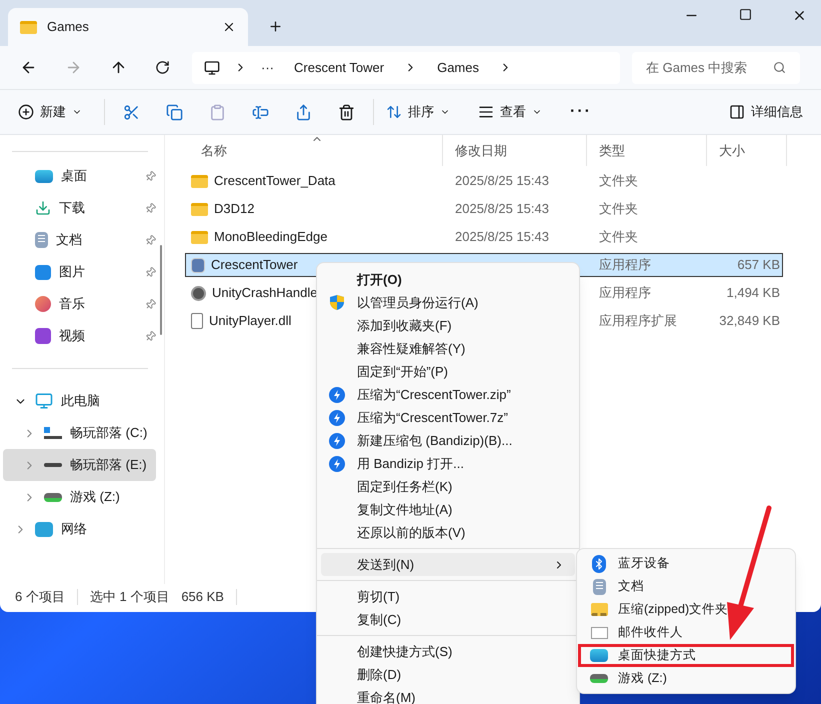 Image resolution: width=821 pixels, height=704 pixels. Describe the element at coordinates (250, 321) in the screenshot. I see `file-name: UnityPlayer.dll` at that location.